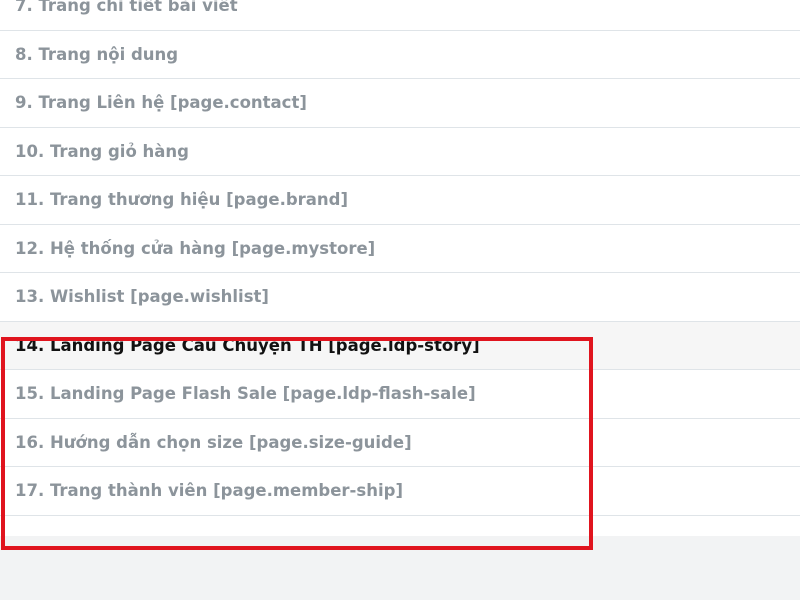  What do you see at coordinates (400, 574) in the screenshot?
I see `background-area` at bounding box center [400, 574].